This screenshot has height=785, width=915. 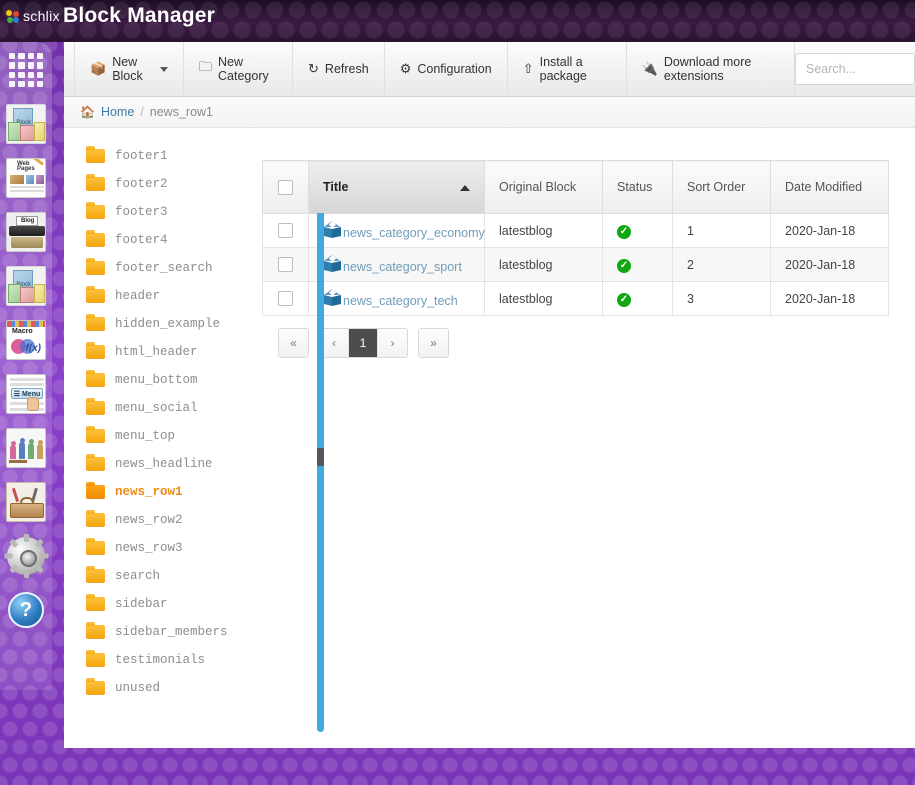 I want to click on download-extensions-button: 🔌 Download more extensions, so click(x=711, y=69).